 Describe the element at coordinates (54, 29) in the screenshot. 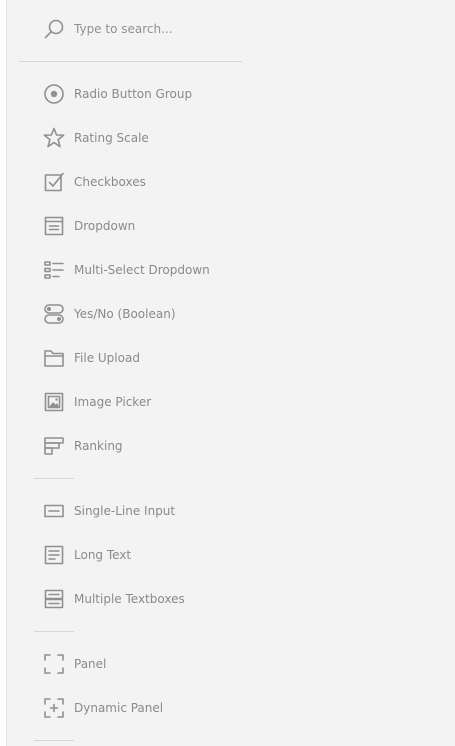

I see `search-icon` at that location.